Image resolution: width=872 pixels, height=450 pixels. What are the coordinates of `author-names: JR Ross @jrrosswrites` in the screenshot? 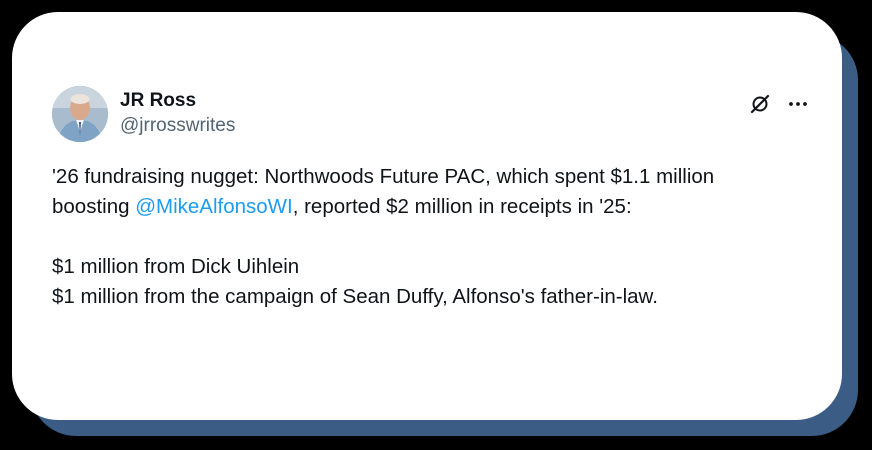 It's located at (177, 114).